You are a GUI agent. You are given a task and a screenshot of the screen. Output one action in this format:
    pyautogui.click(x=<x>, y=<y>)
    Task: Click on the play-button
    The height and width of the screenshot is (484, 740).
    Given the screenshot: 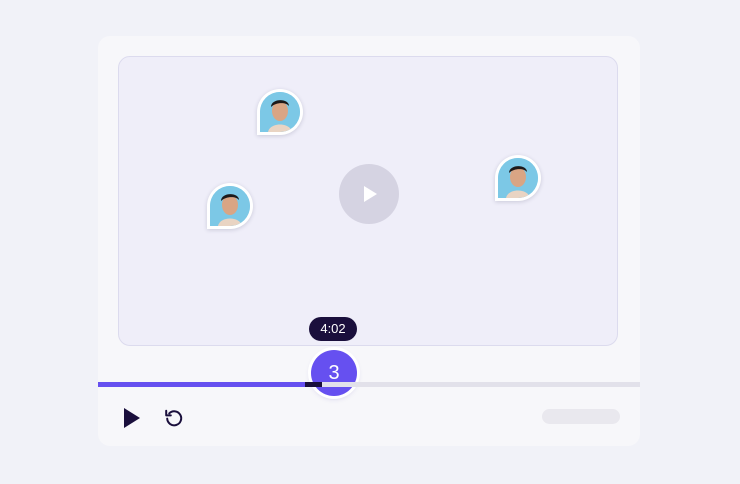 What is the action you would take?
    pyautogui.click(x=132, y=418)
    